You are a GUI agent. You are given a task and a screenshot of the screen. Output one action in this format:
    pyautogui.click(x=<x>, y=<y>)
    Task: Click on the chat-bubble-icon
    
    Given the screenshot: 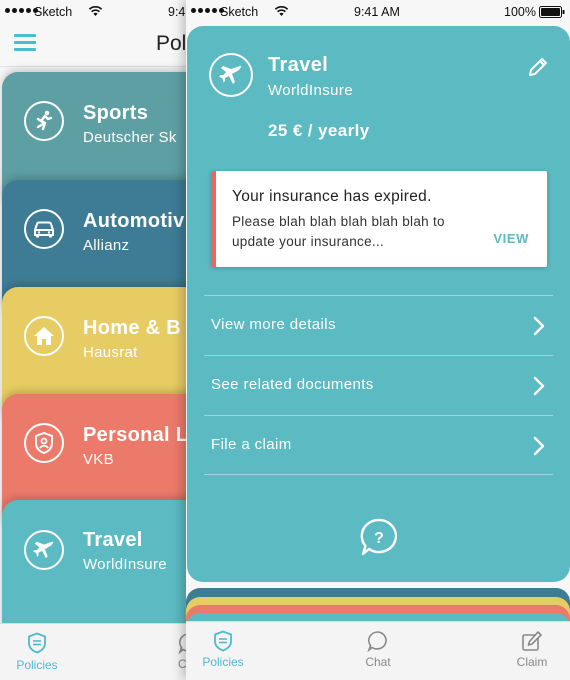 What is the action you would take?
    pyautogui.click(x=377, y=641)
    